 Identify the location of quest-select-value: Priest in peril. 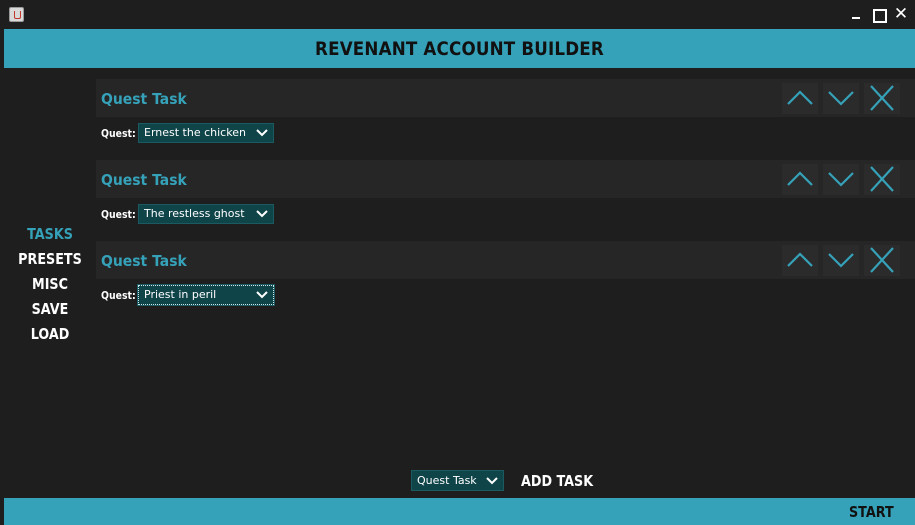
(180, 294).